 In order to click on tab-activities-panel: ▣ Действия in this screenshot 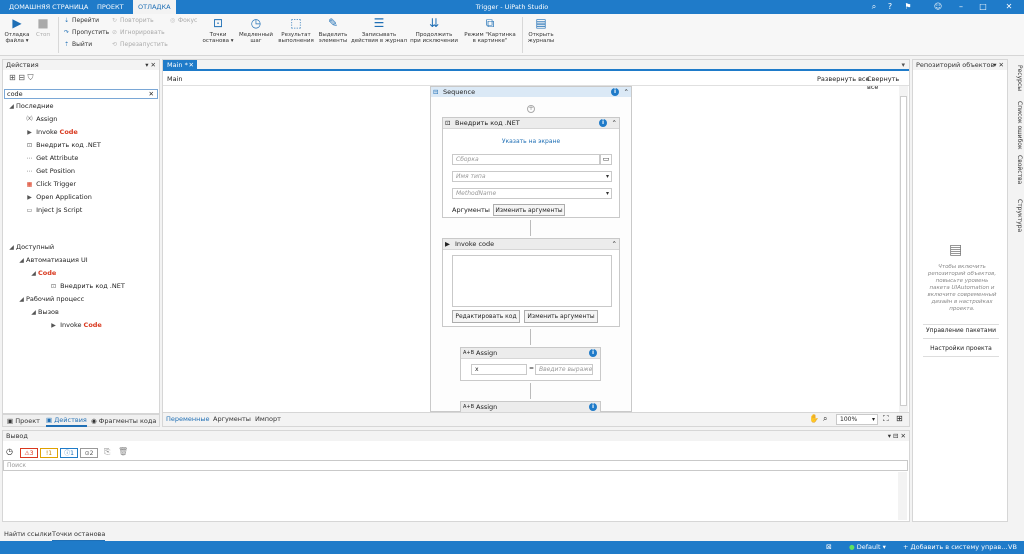, I will do `click(66, 421)`.